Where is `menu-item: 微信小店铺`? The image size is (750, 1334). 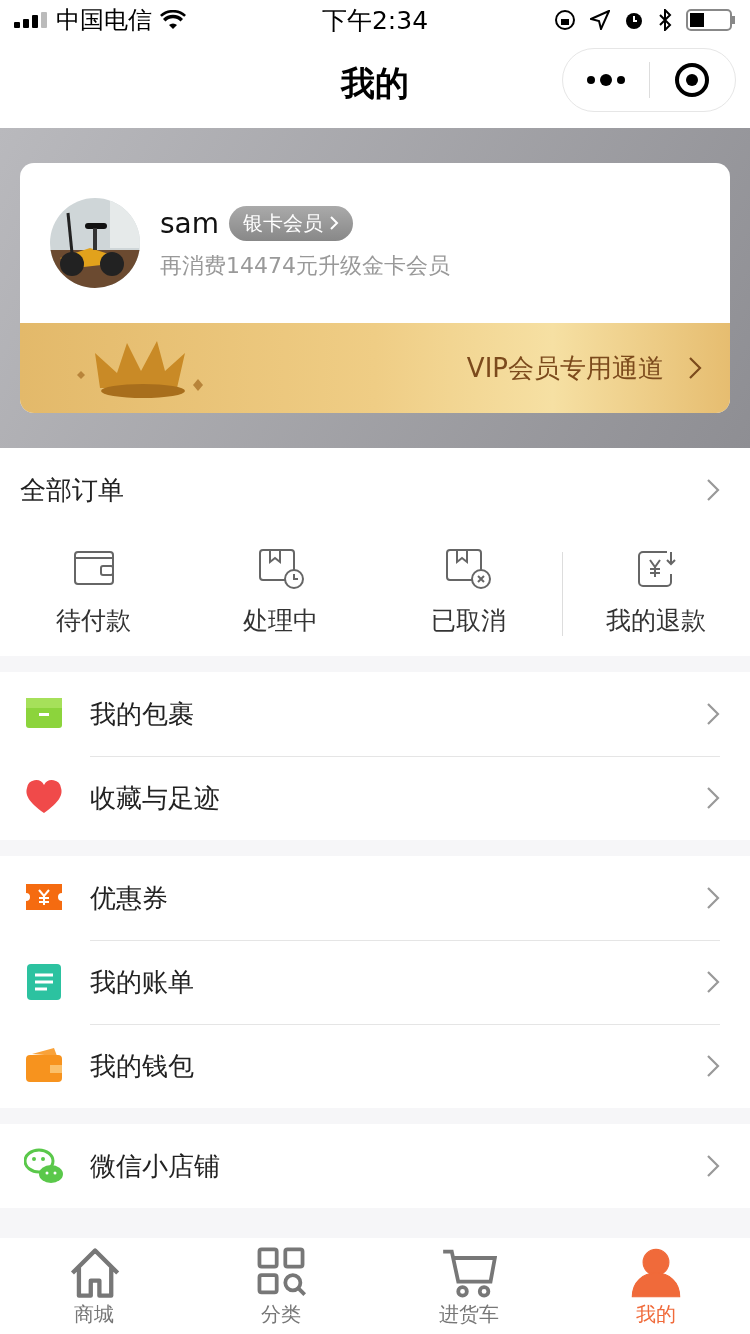 menu-item: 微信小店铺 is located at coordinates (375, 1166).